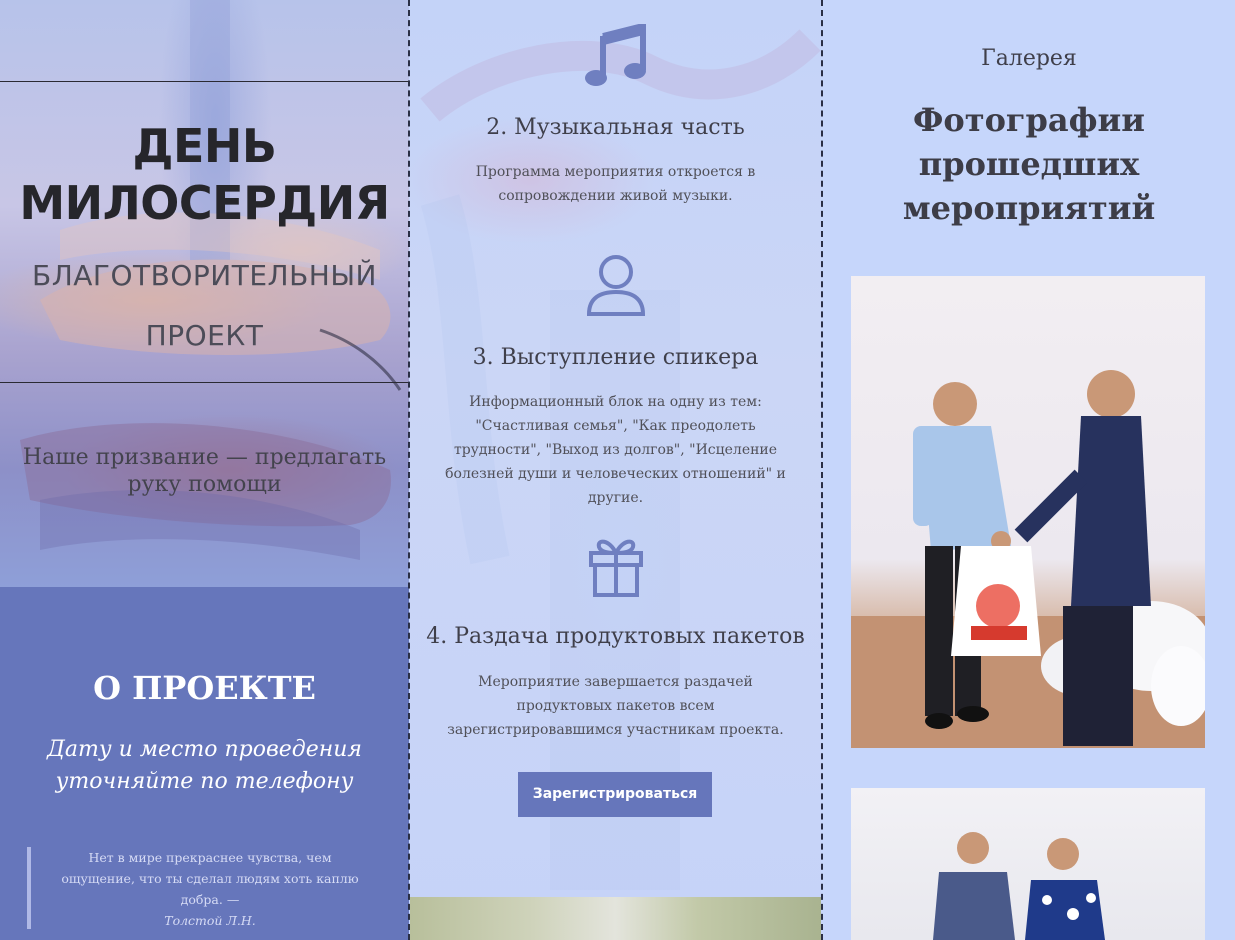 This screenshot has width=1235, height=940. Describe the element at coordinates (204, 175) in the screenshot. I see `hero-title: ДЕНЬ МИЛОСЕРДИЯ` at that location.